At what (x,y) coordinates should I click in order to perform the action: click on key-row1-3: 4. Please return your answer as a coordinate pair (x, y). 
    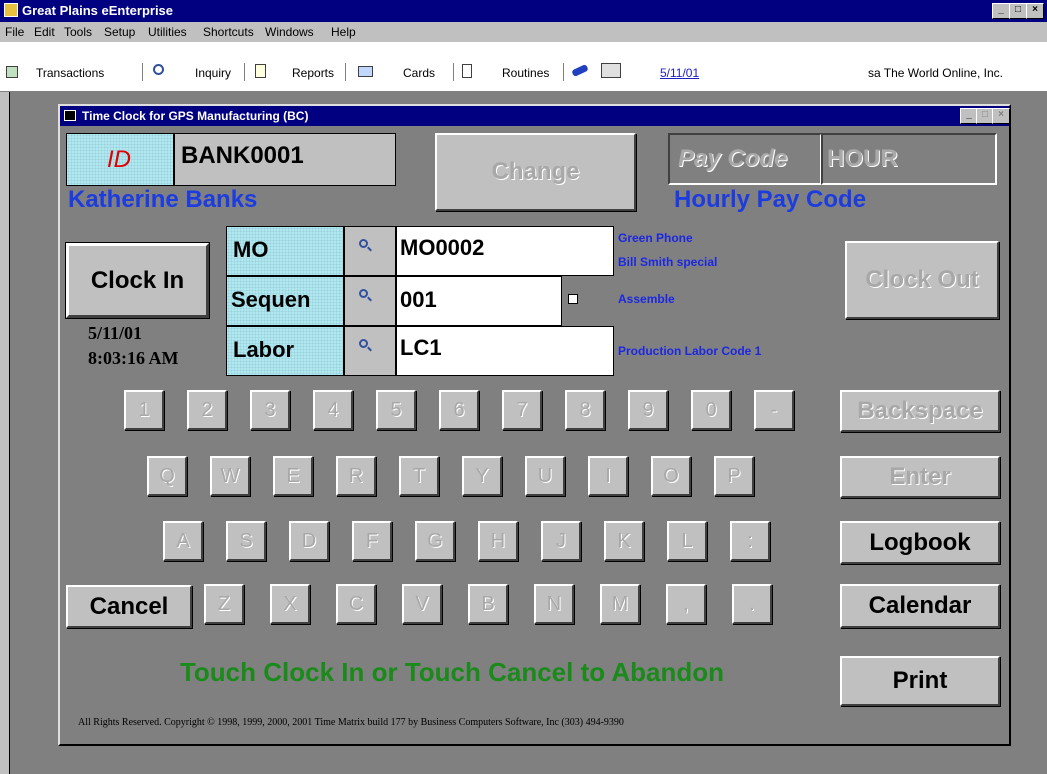
    Looking at the image, I should click on (333, 410).